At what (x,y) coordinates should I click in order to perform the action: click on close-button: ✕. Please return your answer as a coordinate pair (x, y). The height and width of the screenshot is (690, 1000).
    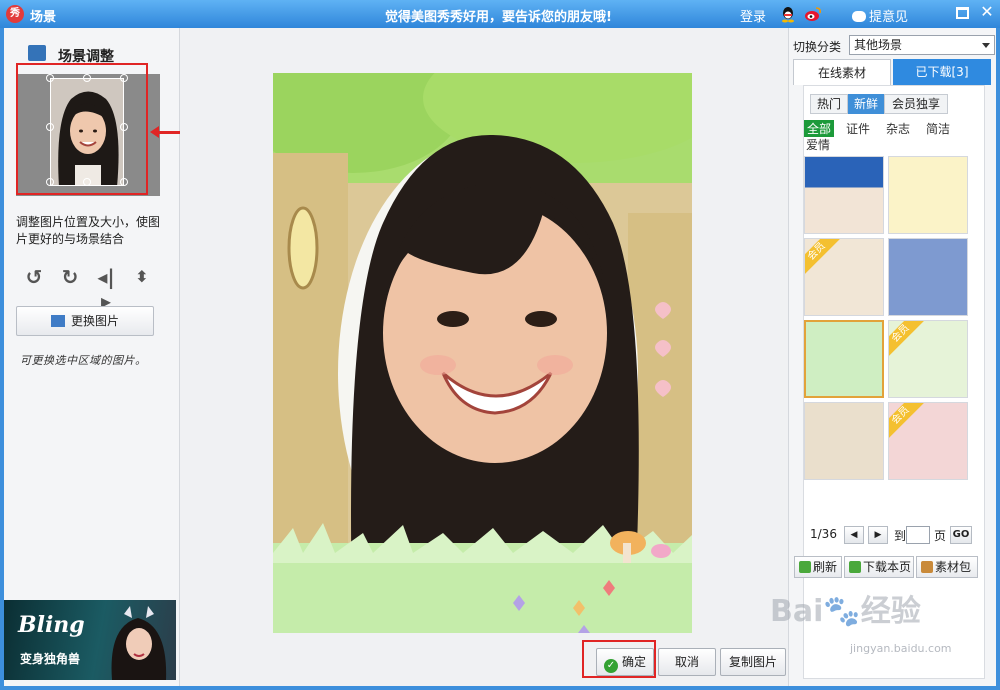
    Looking at the image, I should click on (987, 12).